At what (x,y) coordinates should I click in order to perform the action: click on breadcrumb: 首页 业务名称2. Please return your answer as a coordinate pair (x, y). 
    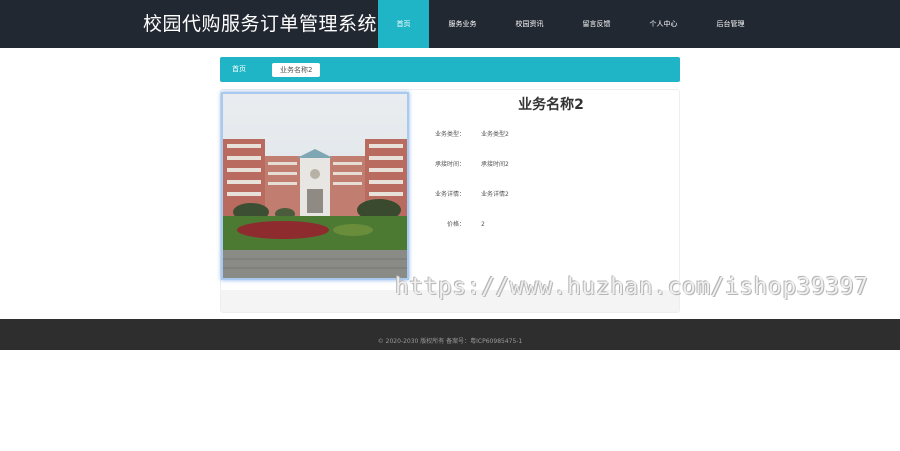
    Looking at the image, I should click on (450, 69).